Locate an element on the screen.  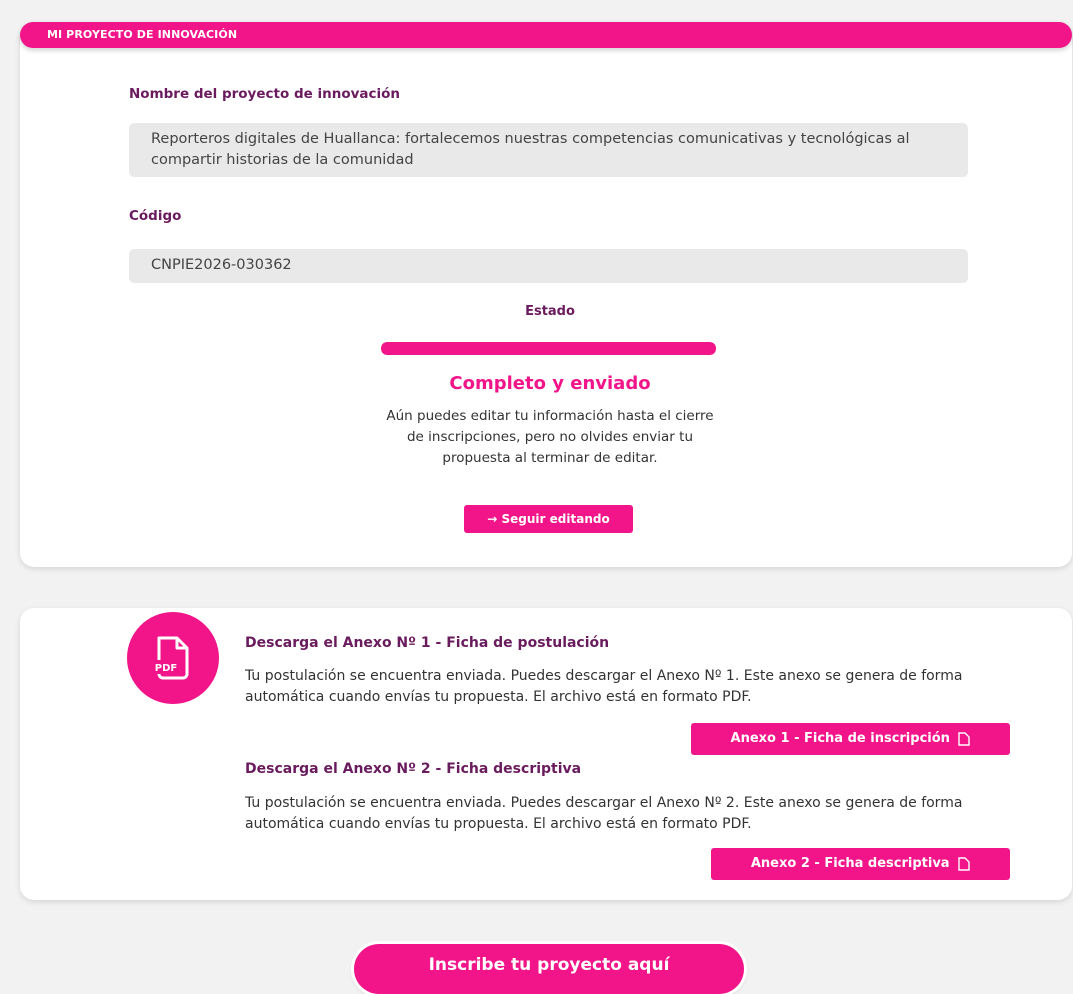
annex1-button-label: Anexo 1 - Ficha de inscripción is located at coordinates (840, 738).